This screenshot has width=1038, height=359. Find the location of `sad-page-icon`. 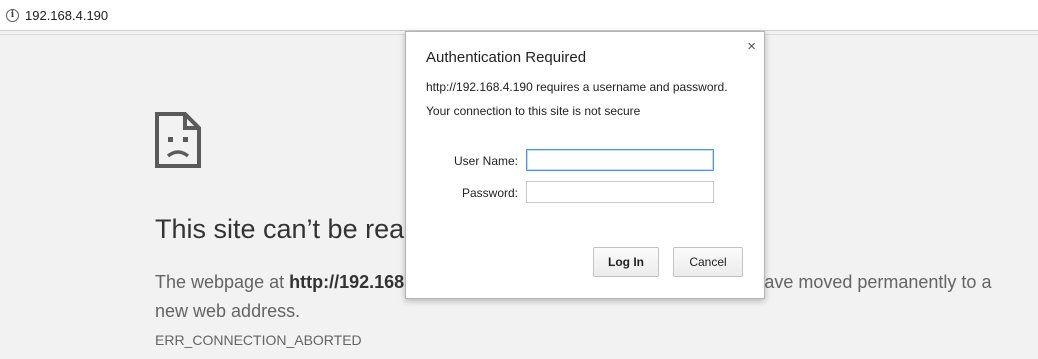

sad-page-icon is located at coordinates (178, 140).